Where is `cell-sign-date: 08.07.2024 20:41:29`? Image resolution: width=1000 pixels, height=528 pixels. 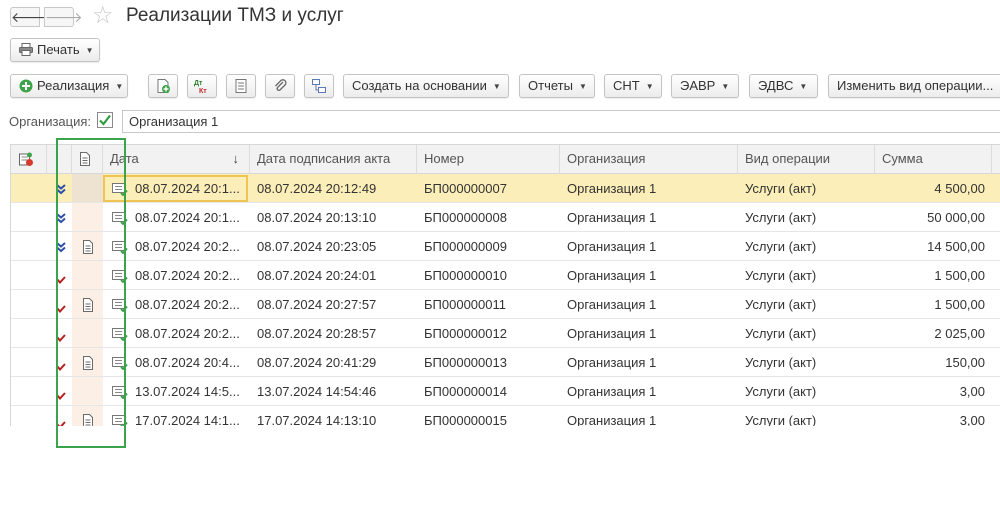
cell-sign-date: 08.07.2024 20:41:29 is located at coordinates (317, 362).